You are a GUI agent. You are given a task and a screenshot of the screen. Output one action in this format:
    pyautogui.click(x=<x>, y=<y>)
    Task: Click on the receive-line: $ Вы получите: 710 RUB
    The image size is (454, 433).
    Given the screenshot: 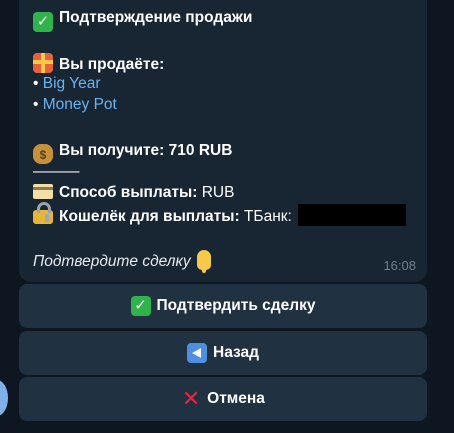 What is the action you would take?
    pyautogui.click(x=132, y=152)
    